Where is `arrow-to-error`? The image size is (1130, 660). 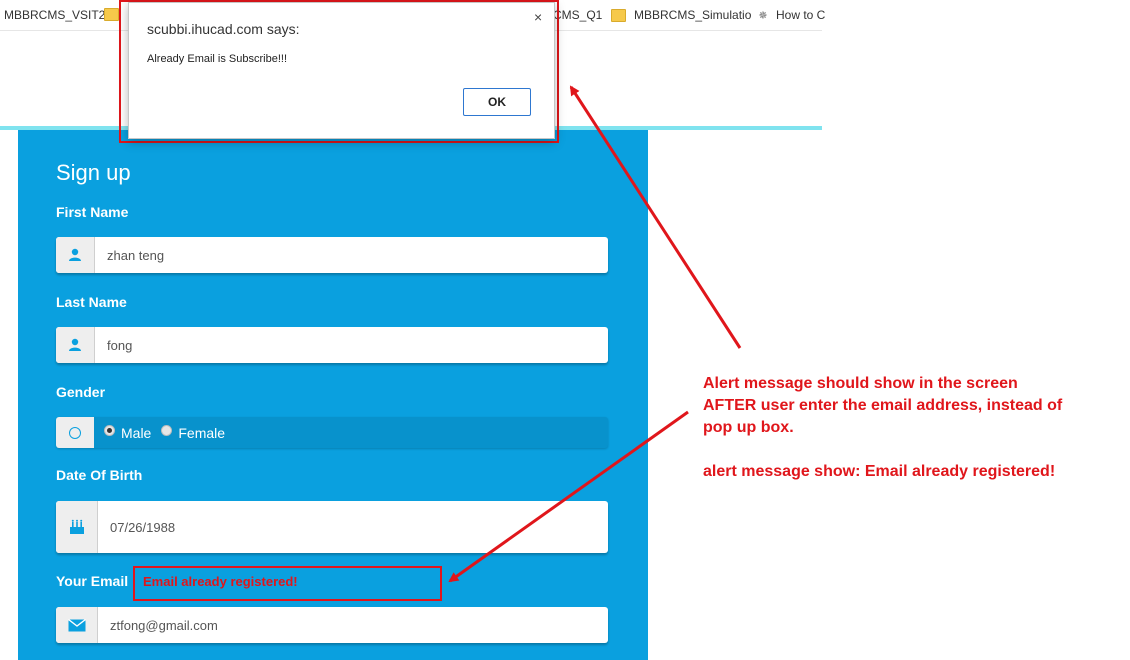
arrow-to-error is located at coordinates (568, 496).